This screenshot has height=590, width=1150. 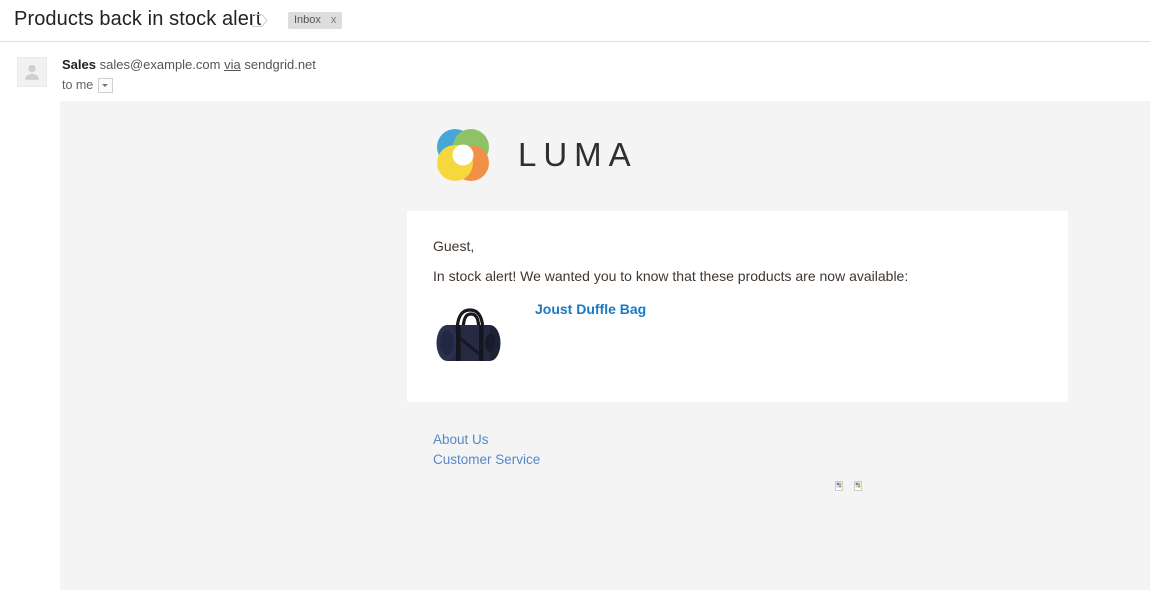 What do you see at coordinates (260, 20) in the screenshot?
I see `label-tag-icon` at bounding box center [260, 20].